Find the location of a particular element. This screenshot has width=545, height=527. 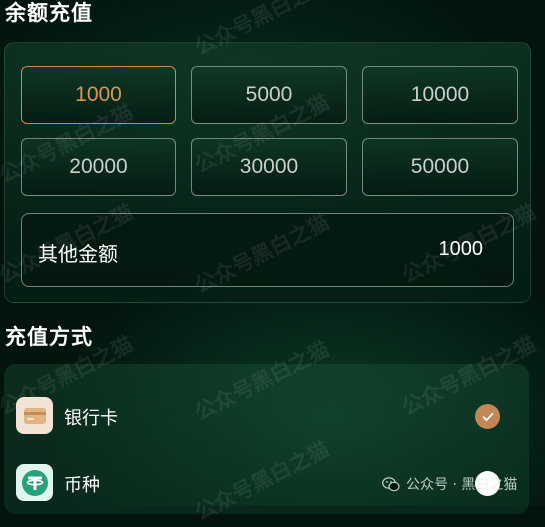

payment-method-title: 充值方式 is located at coordinates (49, 337).